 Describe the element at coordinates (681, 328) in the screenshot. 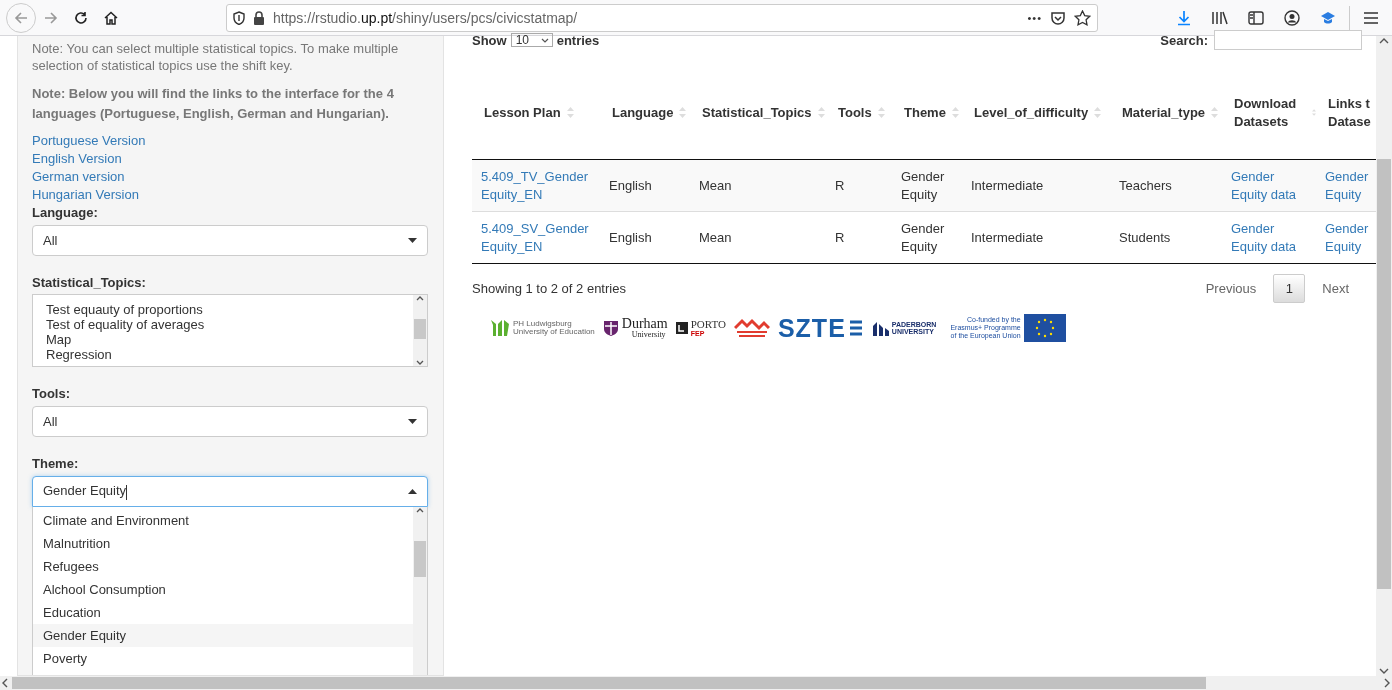

I see `square-icon` at that location.